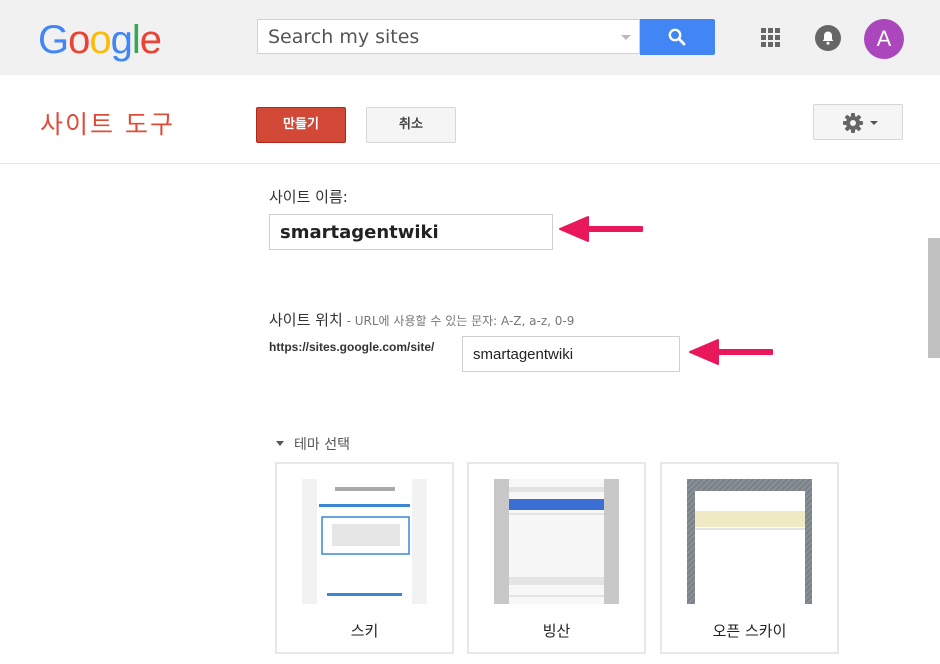 This screenshot has width=940, height=664. I want to click on create-button: 만들기, so click(301, 125).